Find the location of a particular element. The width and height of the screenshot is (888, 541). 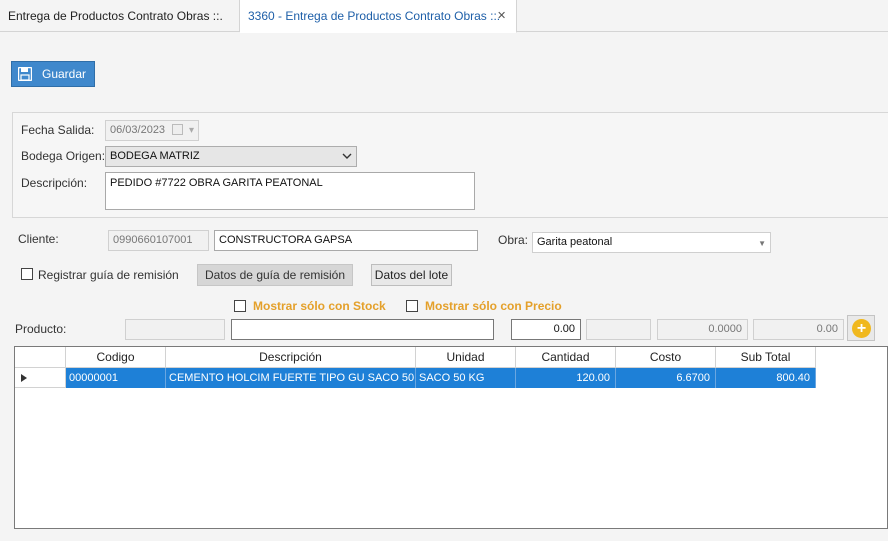

save-button-label: Guardar is located at coordinates (64, 74).